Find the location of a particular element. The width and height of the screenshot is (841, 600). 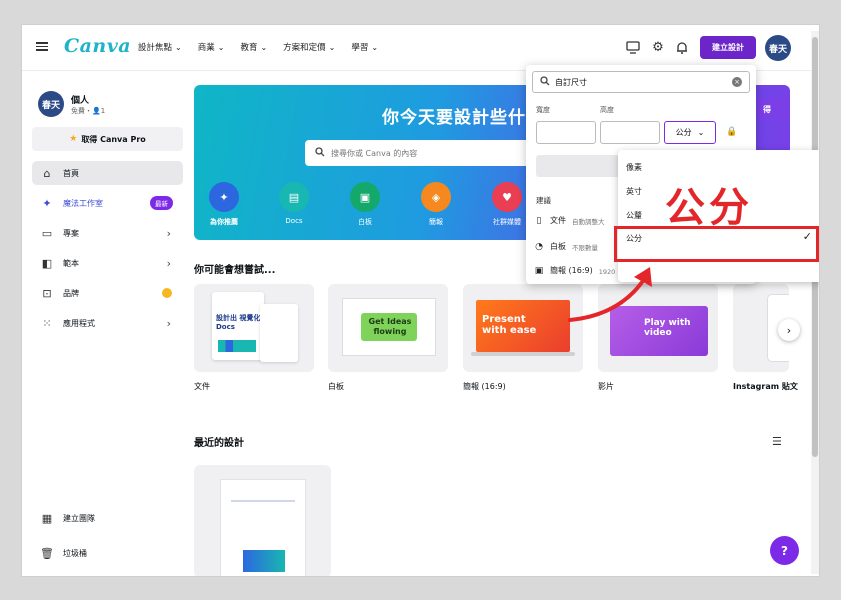

category-docs: ▤ Docs is located at coordinates (294, 203).